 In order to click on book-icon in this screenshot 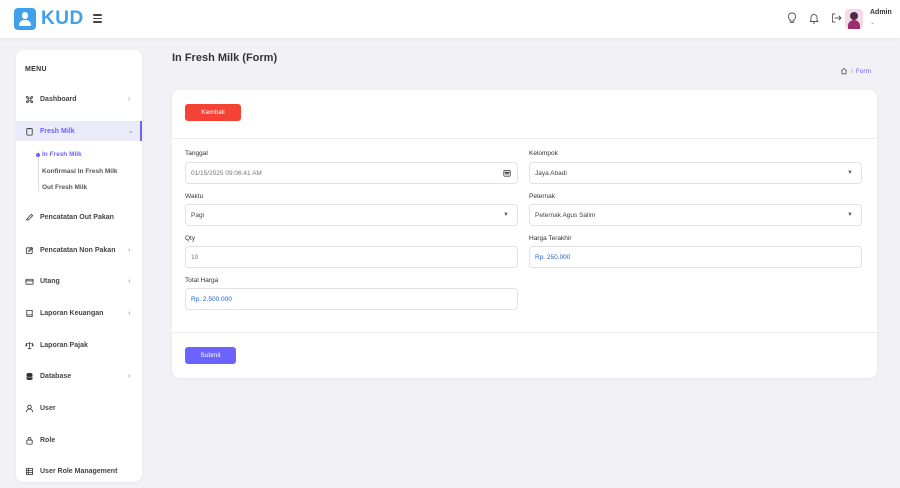, I will do `click(29, 313)`.